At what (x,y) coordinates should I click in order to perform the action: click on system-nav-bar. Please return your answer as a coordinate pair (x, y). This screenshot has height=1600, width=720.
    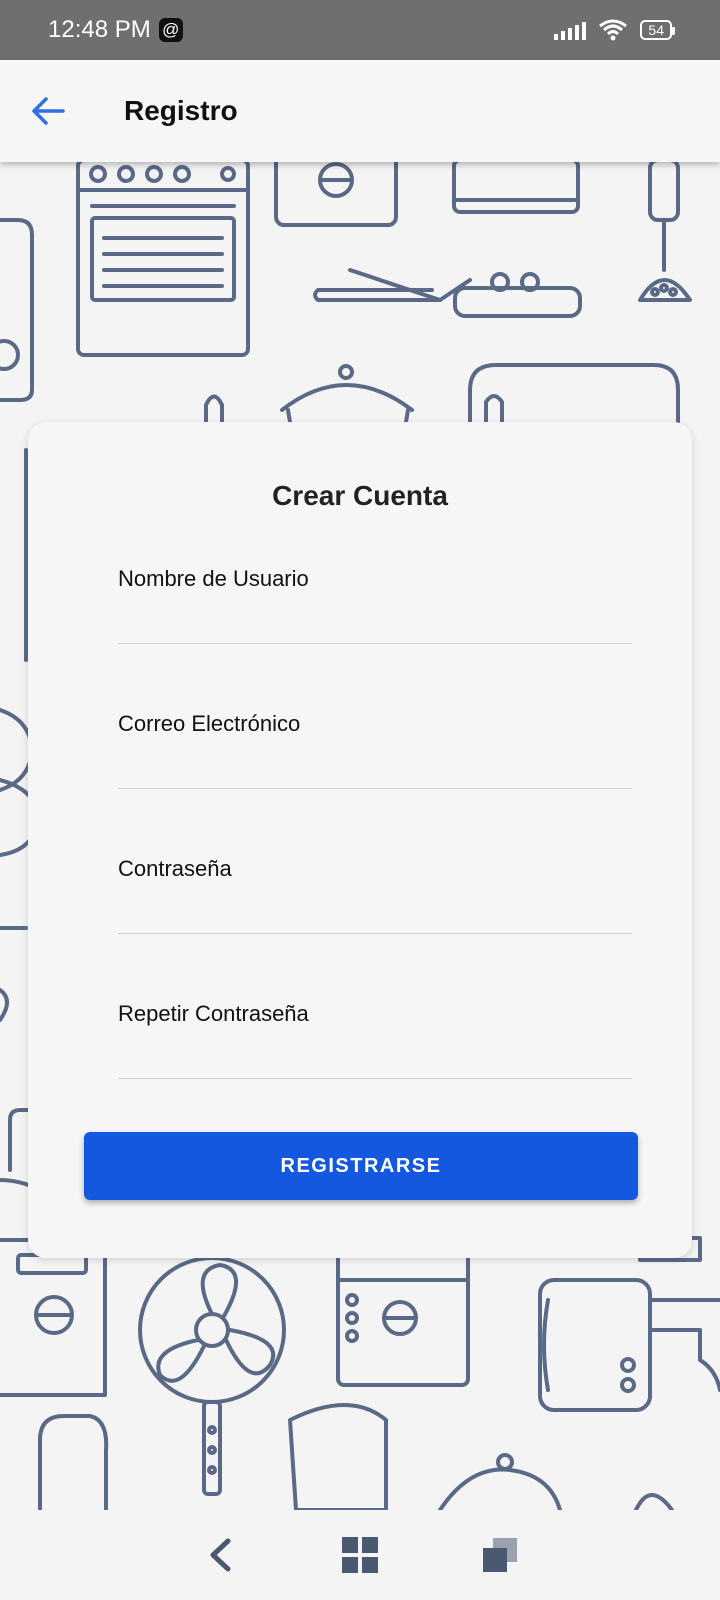
    Looking at the image, I should click on (360, 1555).